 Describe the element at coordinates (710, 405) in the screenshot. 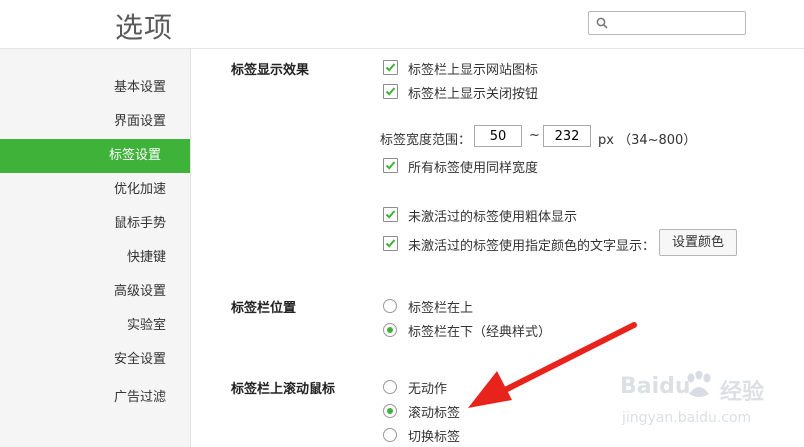

I see `watermark: Baidu 经验 jingyan.baidu.com` at that location.